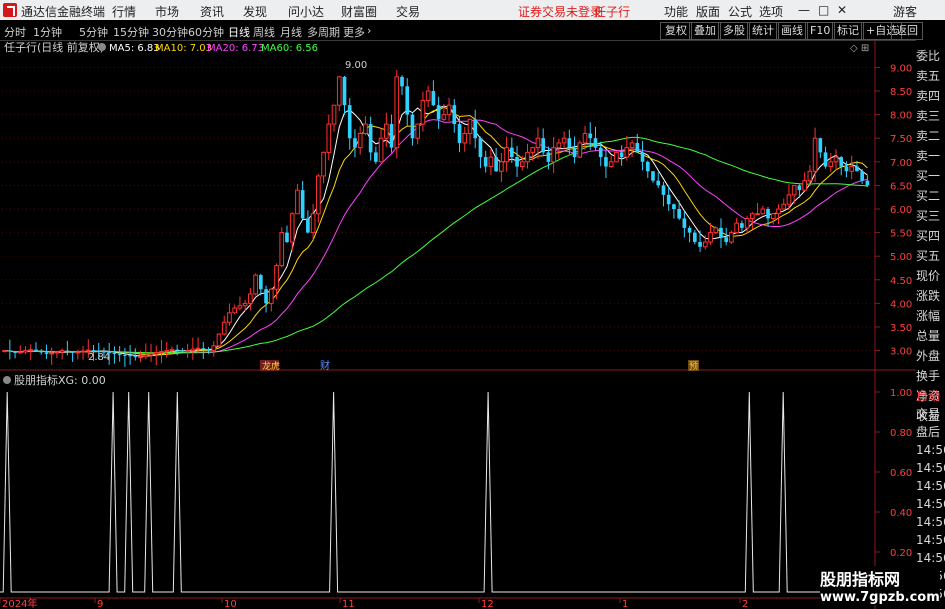 This screenshot has height=609, width=945. Describe the element at coordinates (359, 11) in the screenshot. I see `menu-caifuquan: 财富圈` at that location.